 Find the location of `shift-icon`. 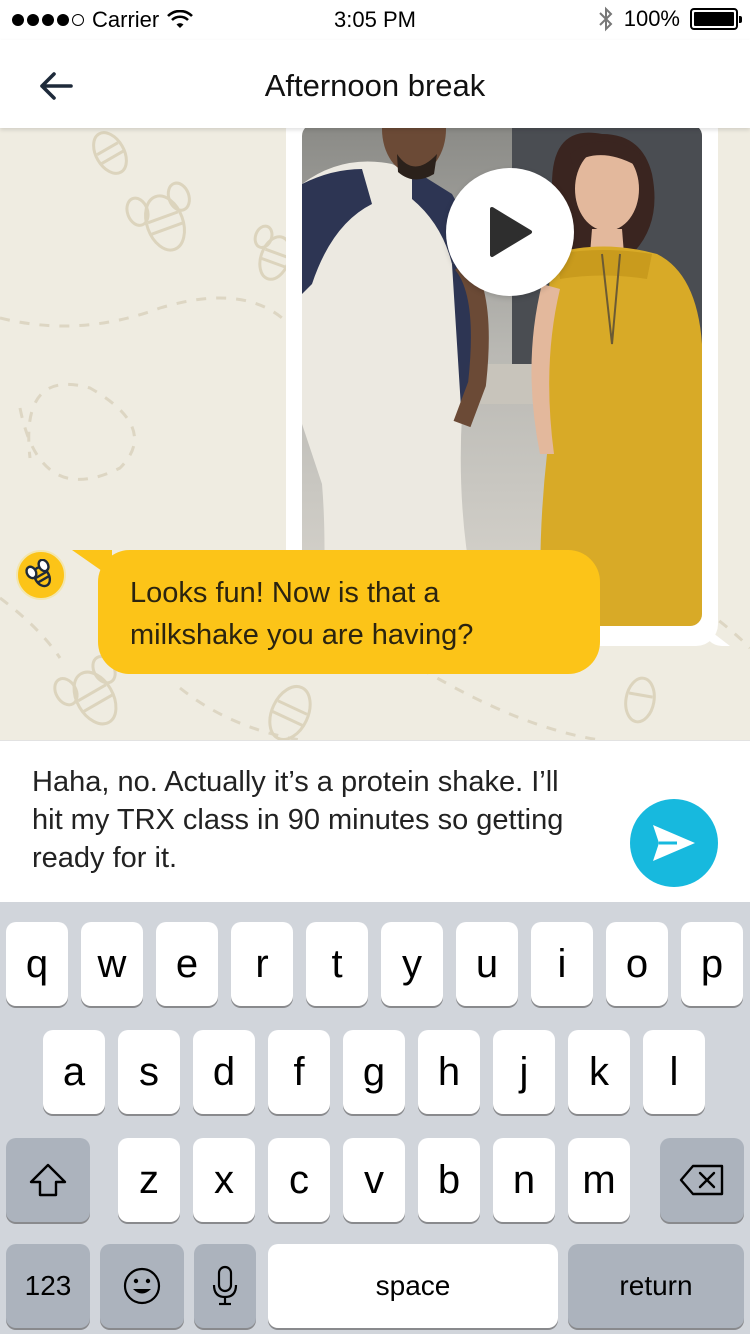

shift-icon is located at coordinates (48, 1180).